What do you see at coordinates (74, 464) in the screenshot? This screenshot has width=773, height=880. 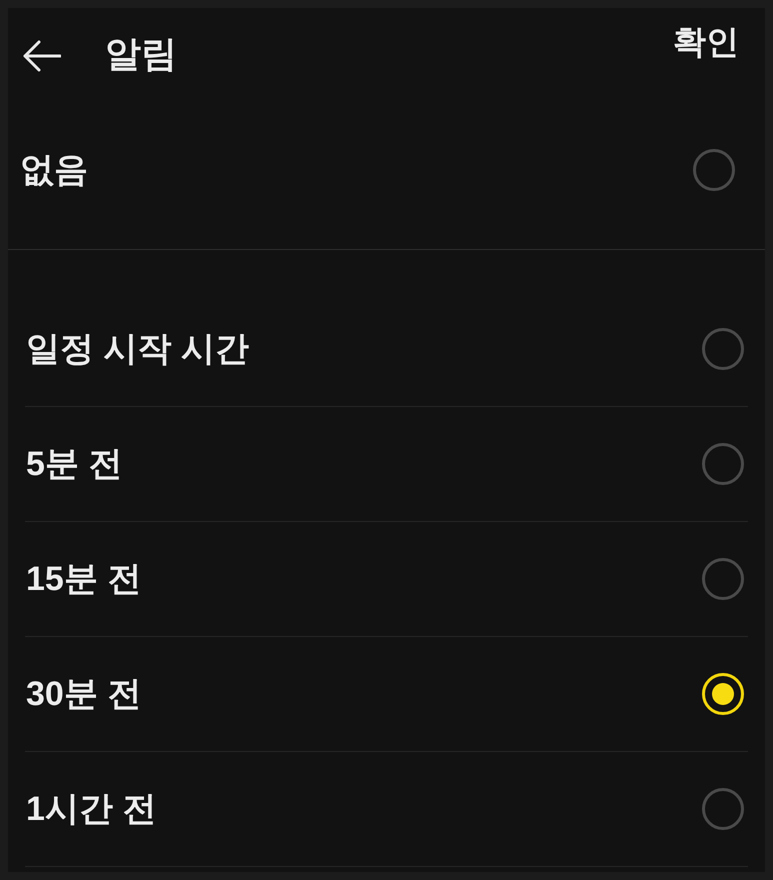 I see `option-label: 5분 전` at bounding box center [74, 464].